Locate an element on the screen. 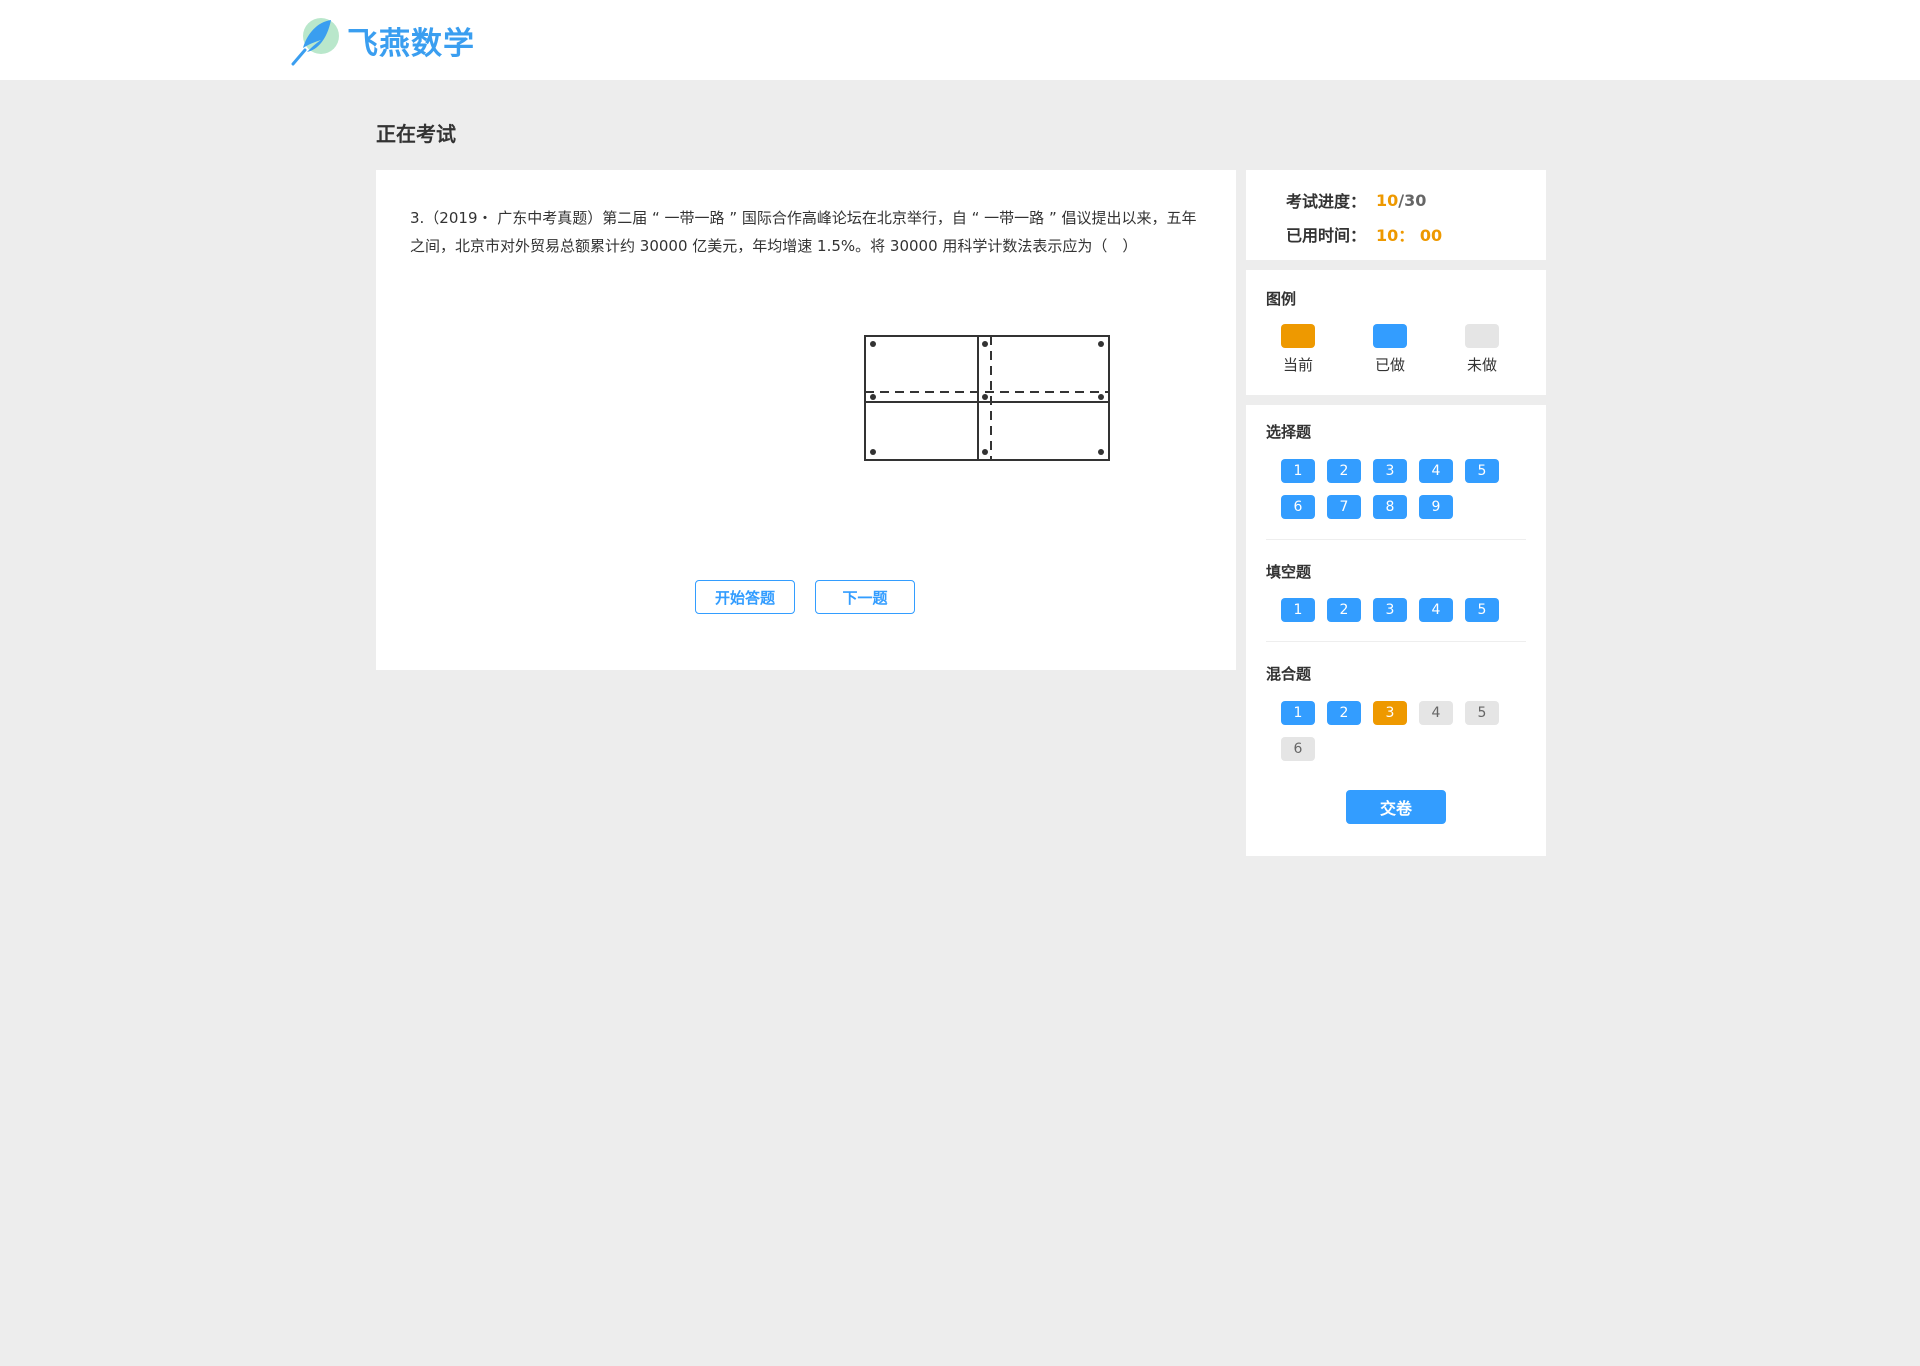 The height and width of the screenshot is (1366, 1920). legend-item-done: 已做 is located at coordinates (1390, 349).